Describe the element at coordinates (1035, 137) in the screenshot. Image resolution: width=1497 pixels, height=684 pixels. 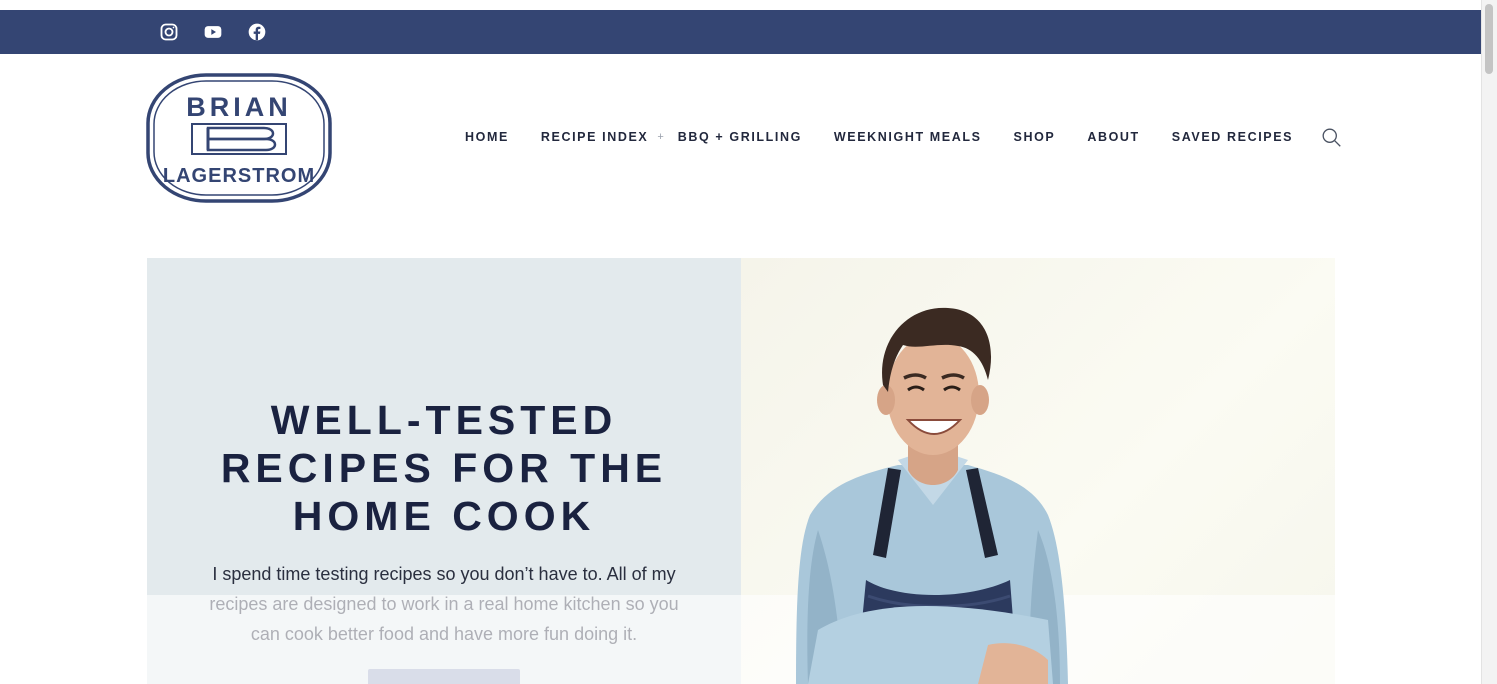
I see `nav-shop: SHOP` at that location.